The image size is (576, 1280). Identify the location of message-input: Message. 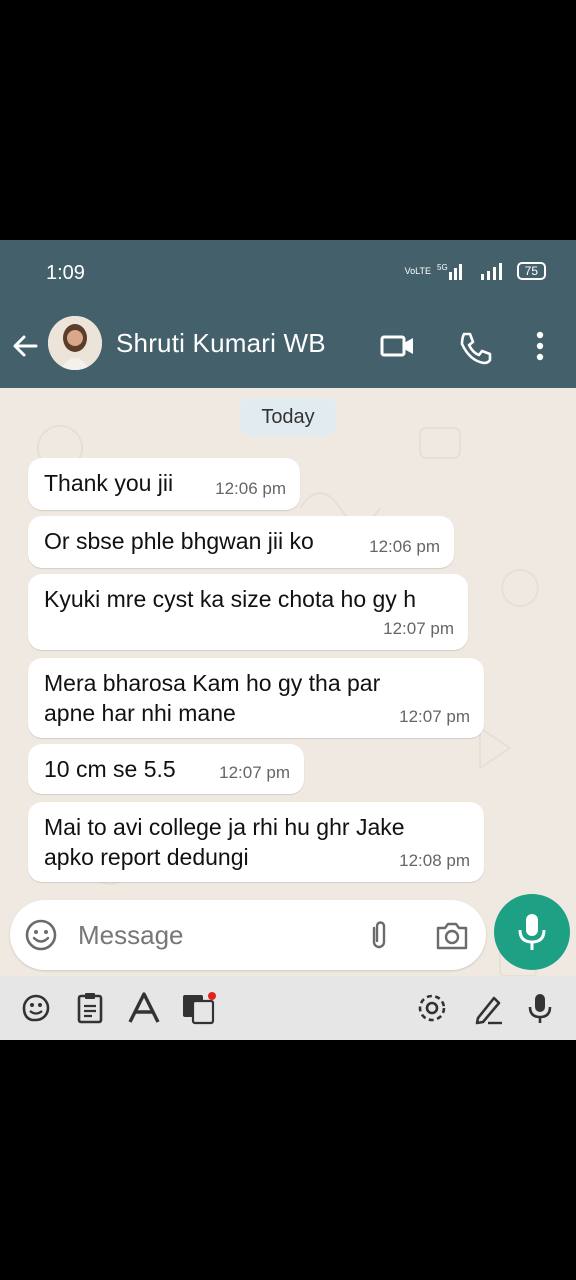
(131, 935).